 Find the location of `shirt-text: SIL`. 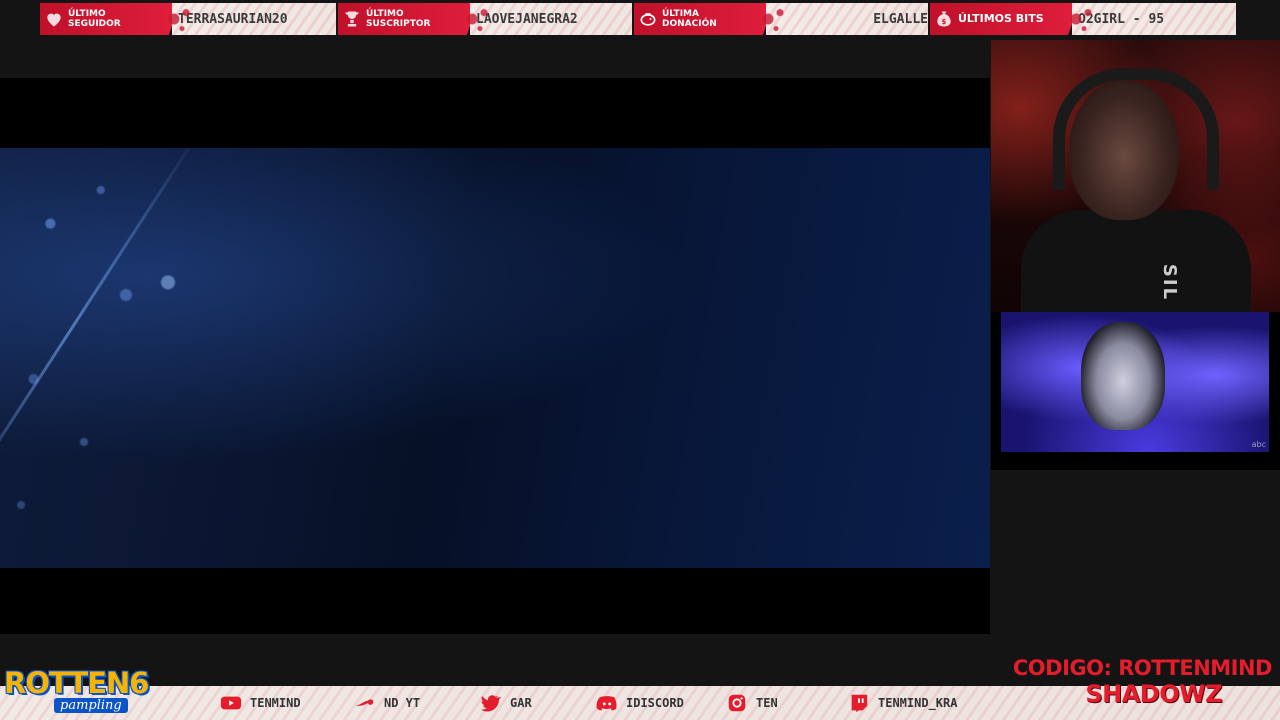

shirt-text: SIL is located at coordinates (1170, 282).